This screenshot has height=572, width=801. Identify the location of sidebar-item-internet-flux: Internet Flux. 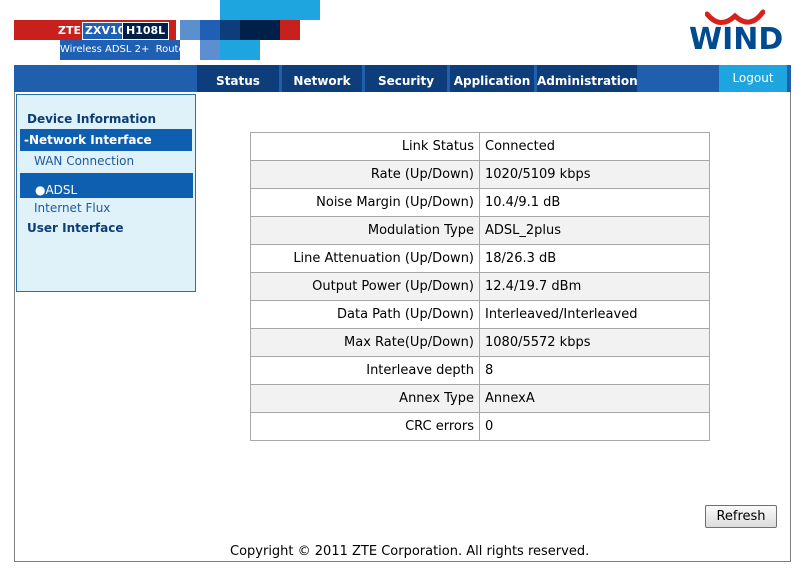
(72, 208).